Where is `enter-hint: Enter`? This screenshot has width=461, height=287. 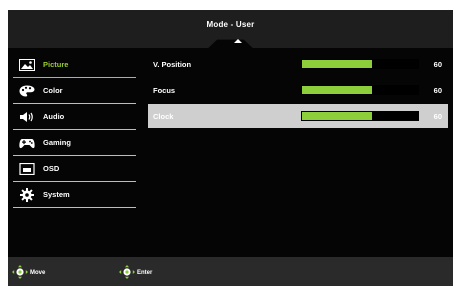
enter-hint: Enter is located at coordinates (135, 273).